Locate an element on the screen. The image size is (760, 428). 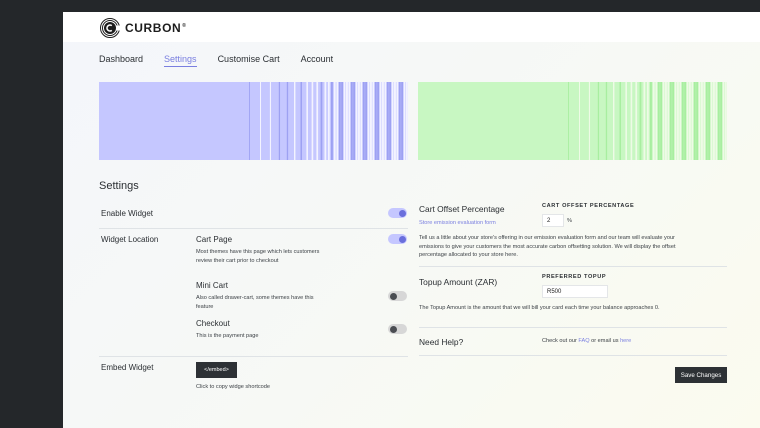
nav-settings: Settings is located at coordinates (180, 60).